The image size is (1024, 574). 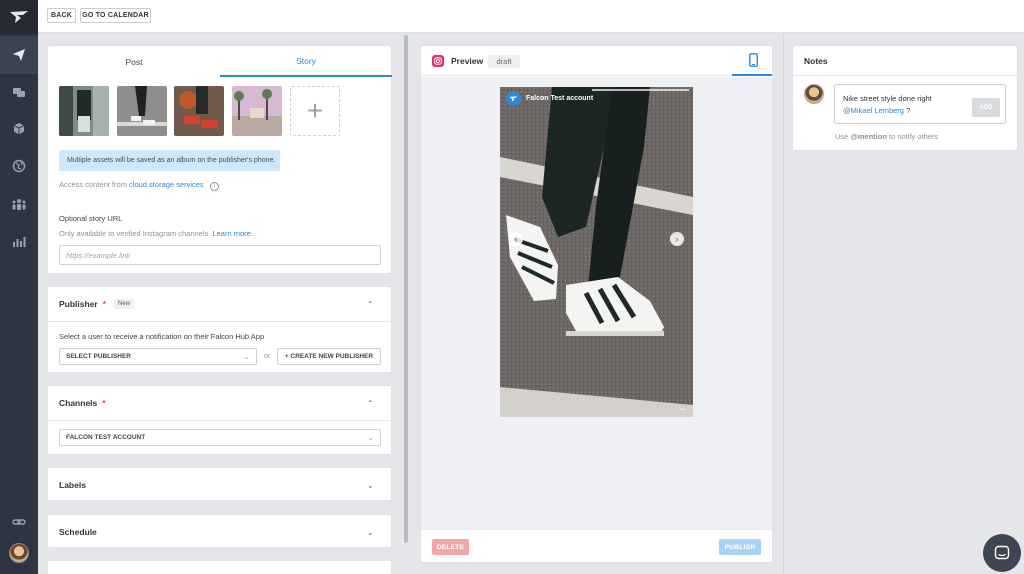 I want to click on support-chat-button, so click(x=1002, y=553).